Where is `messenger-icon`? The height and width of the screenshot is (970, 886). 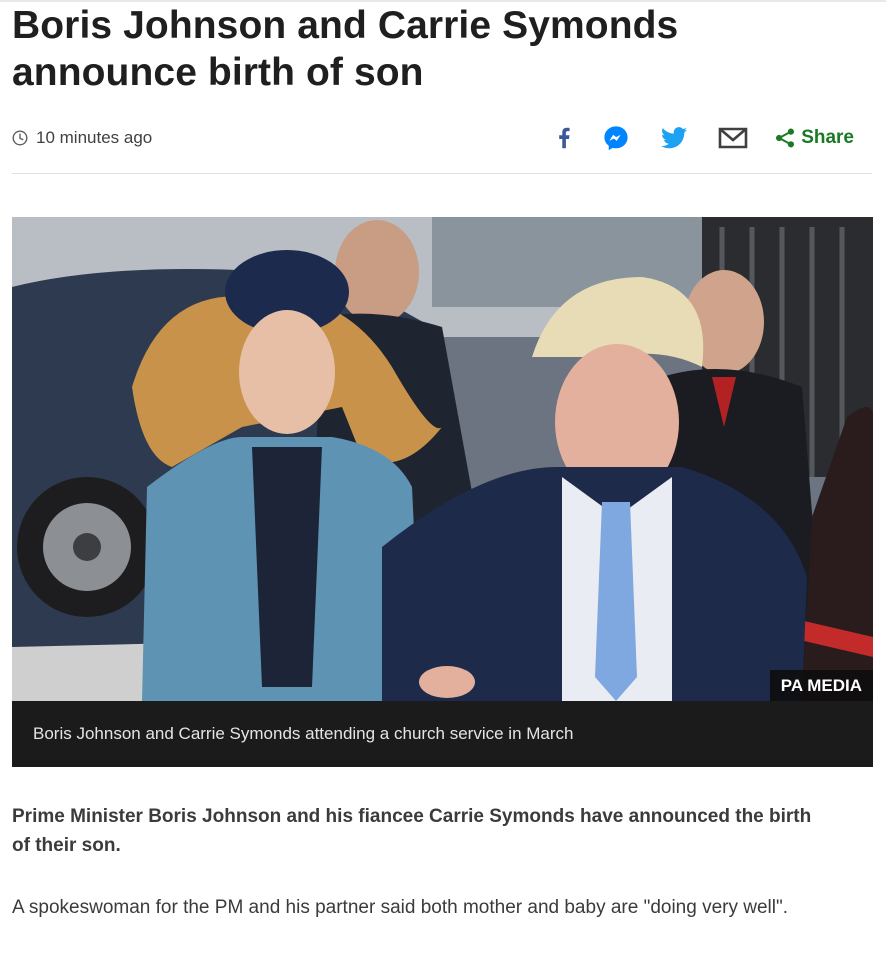
messenger-icon is located at coordinates (616, 138).